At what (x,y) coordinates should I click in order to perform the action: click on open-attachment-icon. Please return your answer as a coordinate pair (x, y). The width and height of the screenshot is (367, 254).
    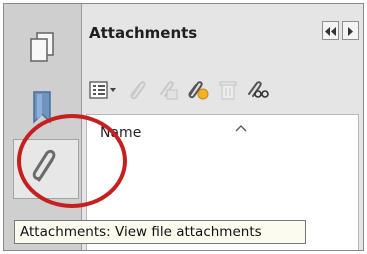
    Looking at the image, I should click on (138, 92).